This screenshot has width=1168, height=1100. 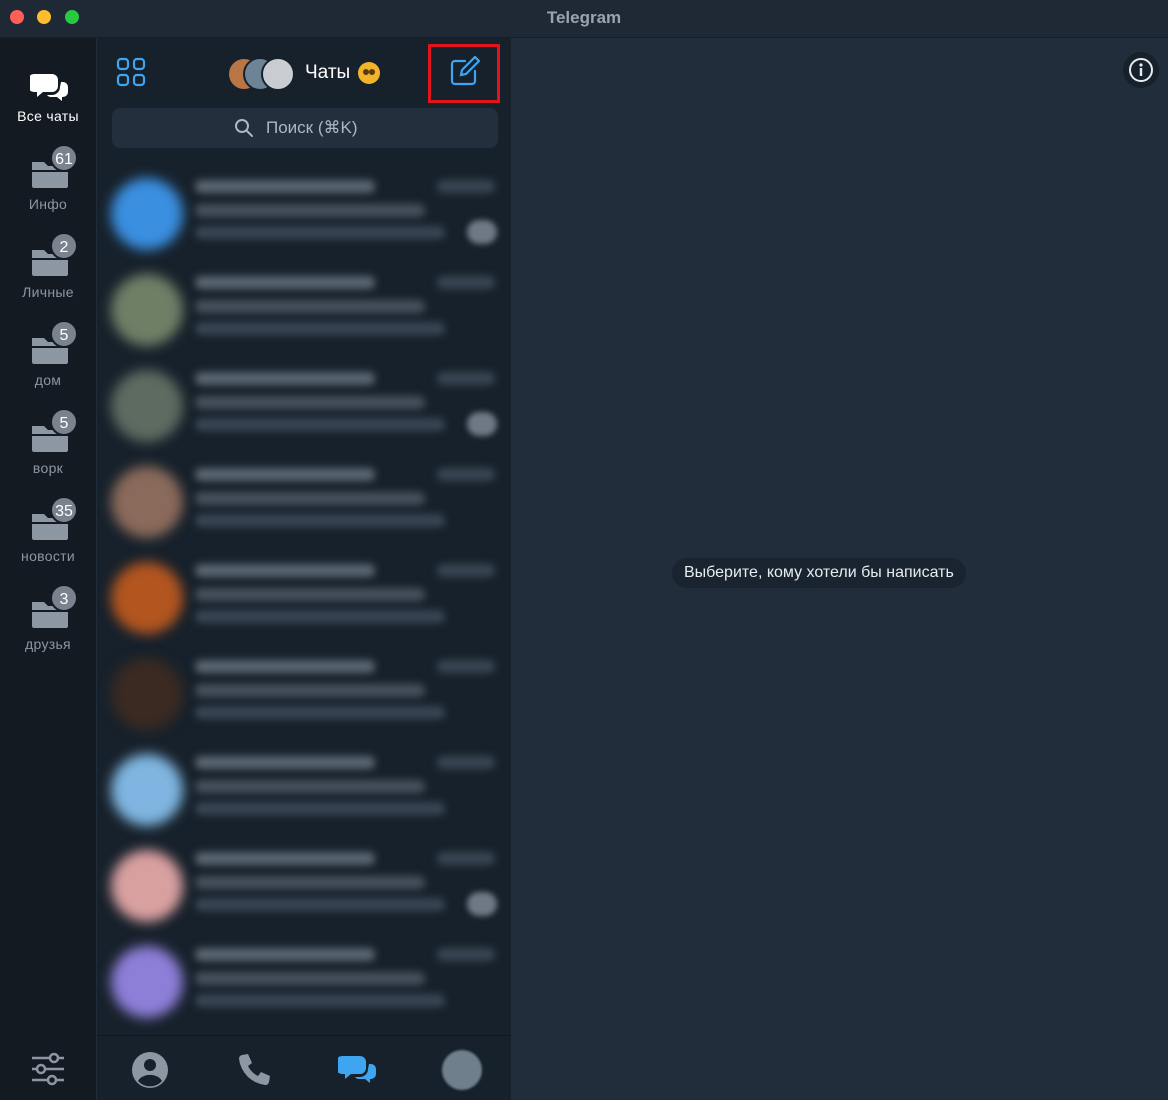 What do you see at coordinates (64, 598) in the screenshot?
I see `unread-badge: 3` at bounding box center [64, 598].